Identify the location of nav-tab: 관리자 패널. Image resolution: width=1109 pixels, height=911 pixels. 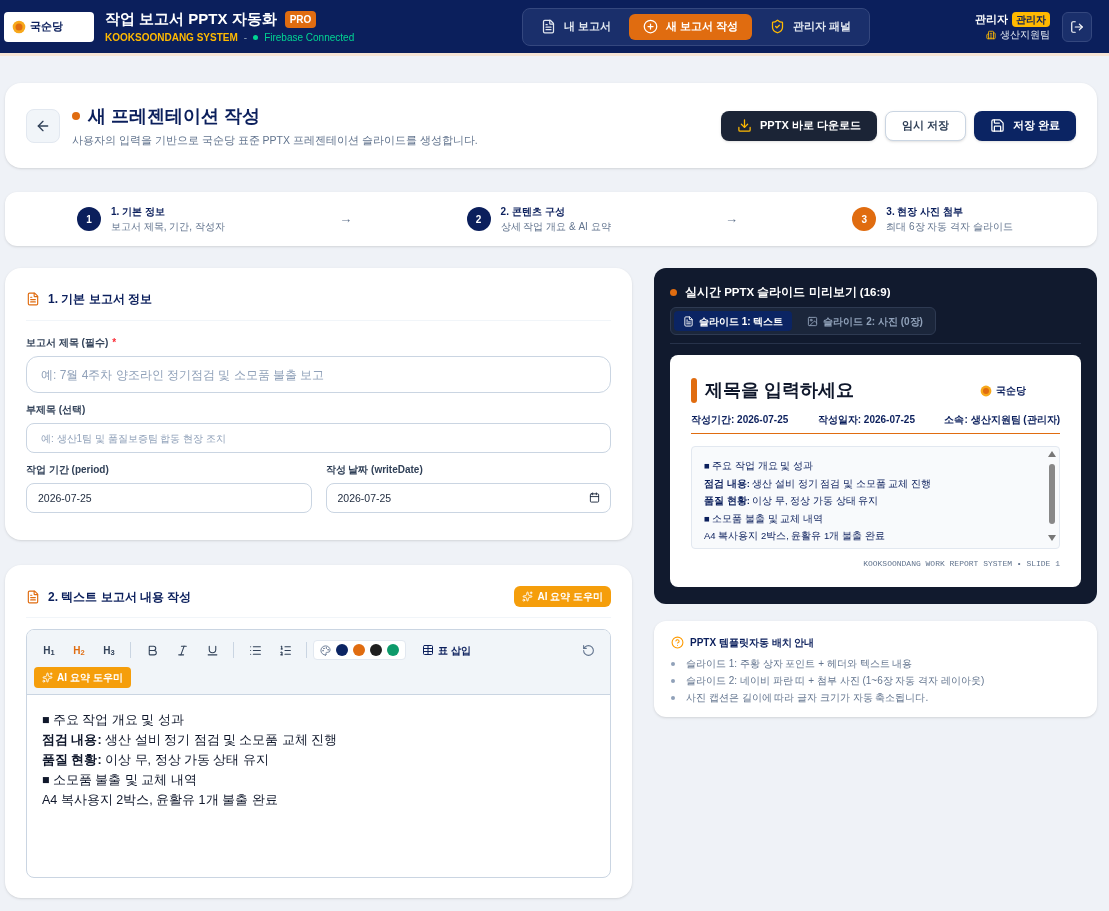
(811, 26).